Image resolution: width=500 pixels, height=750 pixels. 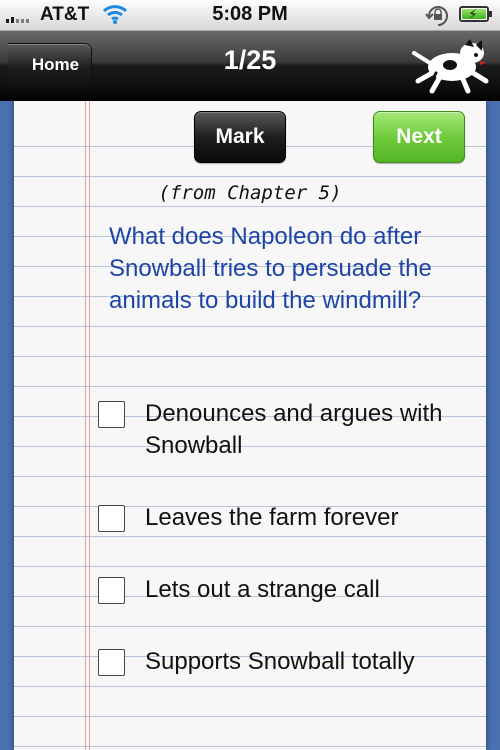 What do you see at coordinates (438, 19) in the screenshot?
I see `orientation-lock-icon` at bounding box center [438, 19].